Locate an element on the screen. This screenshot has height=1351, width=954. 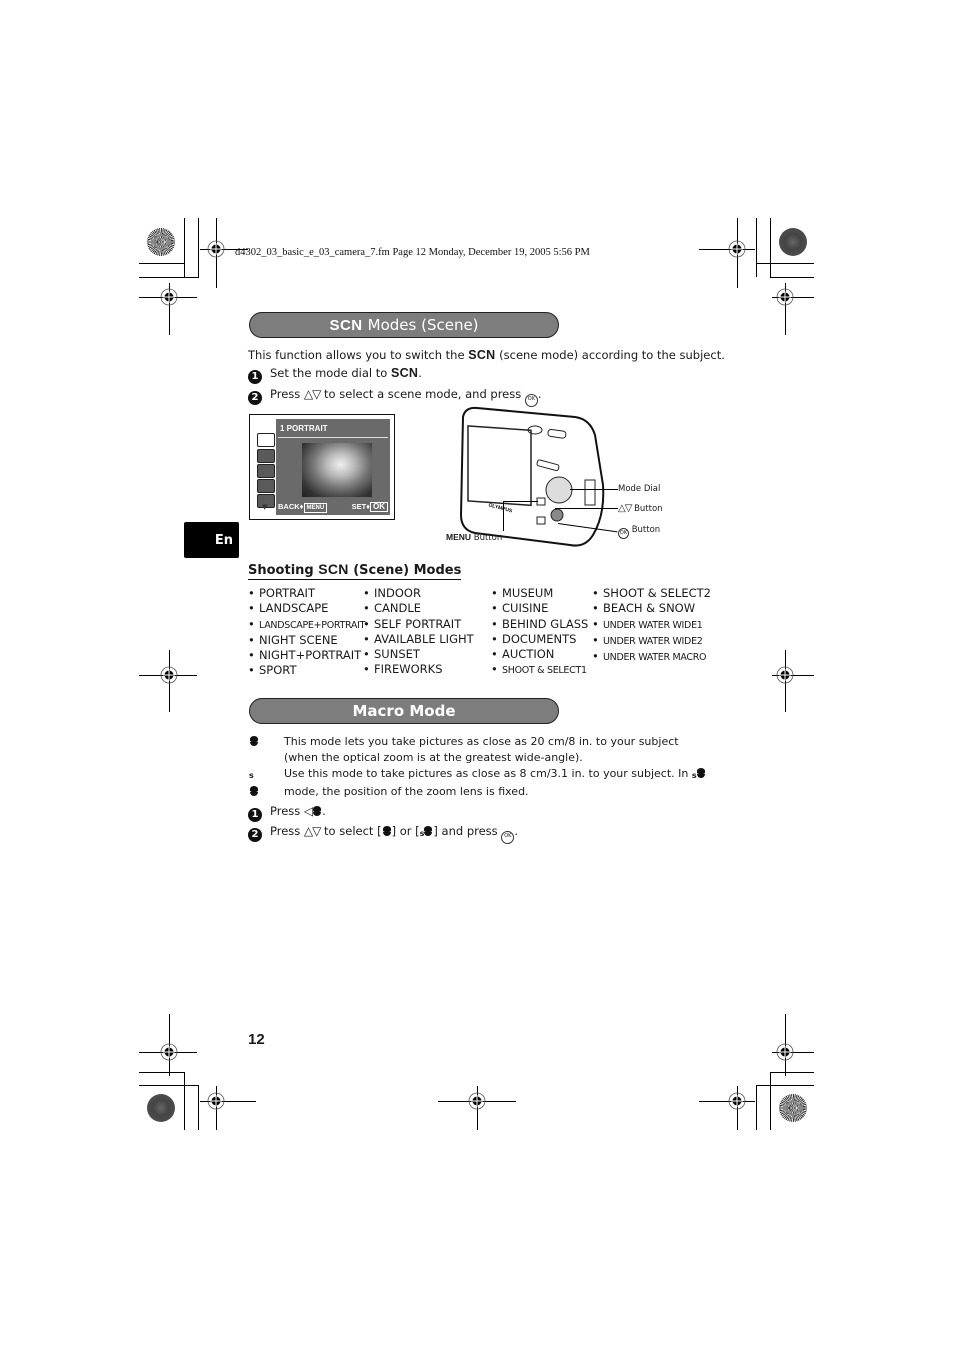
lcd-mode-icon-strip: ▼ is located at coordinates (265, 467).